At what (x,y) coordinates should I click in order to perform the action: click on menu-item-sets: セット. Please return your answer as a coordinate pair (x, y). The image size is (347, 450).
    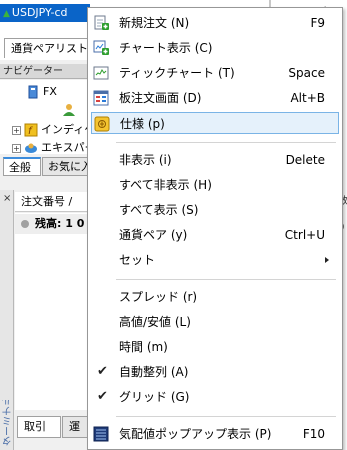
    Looking at the image, I should click on (215, 260).